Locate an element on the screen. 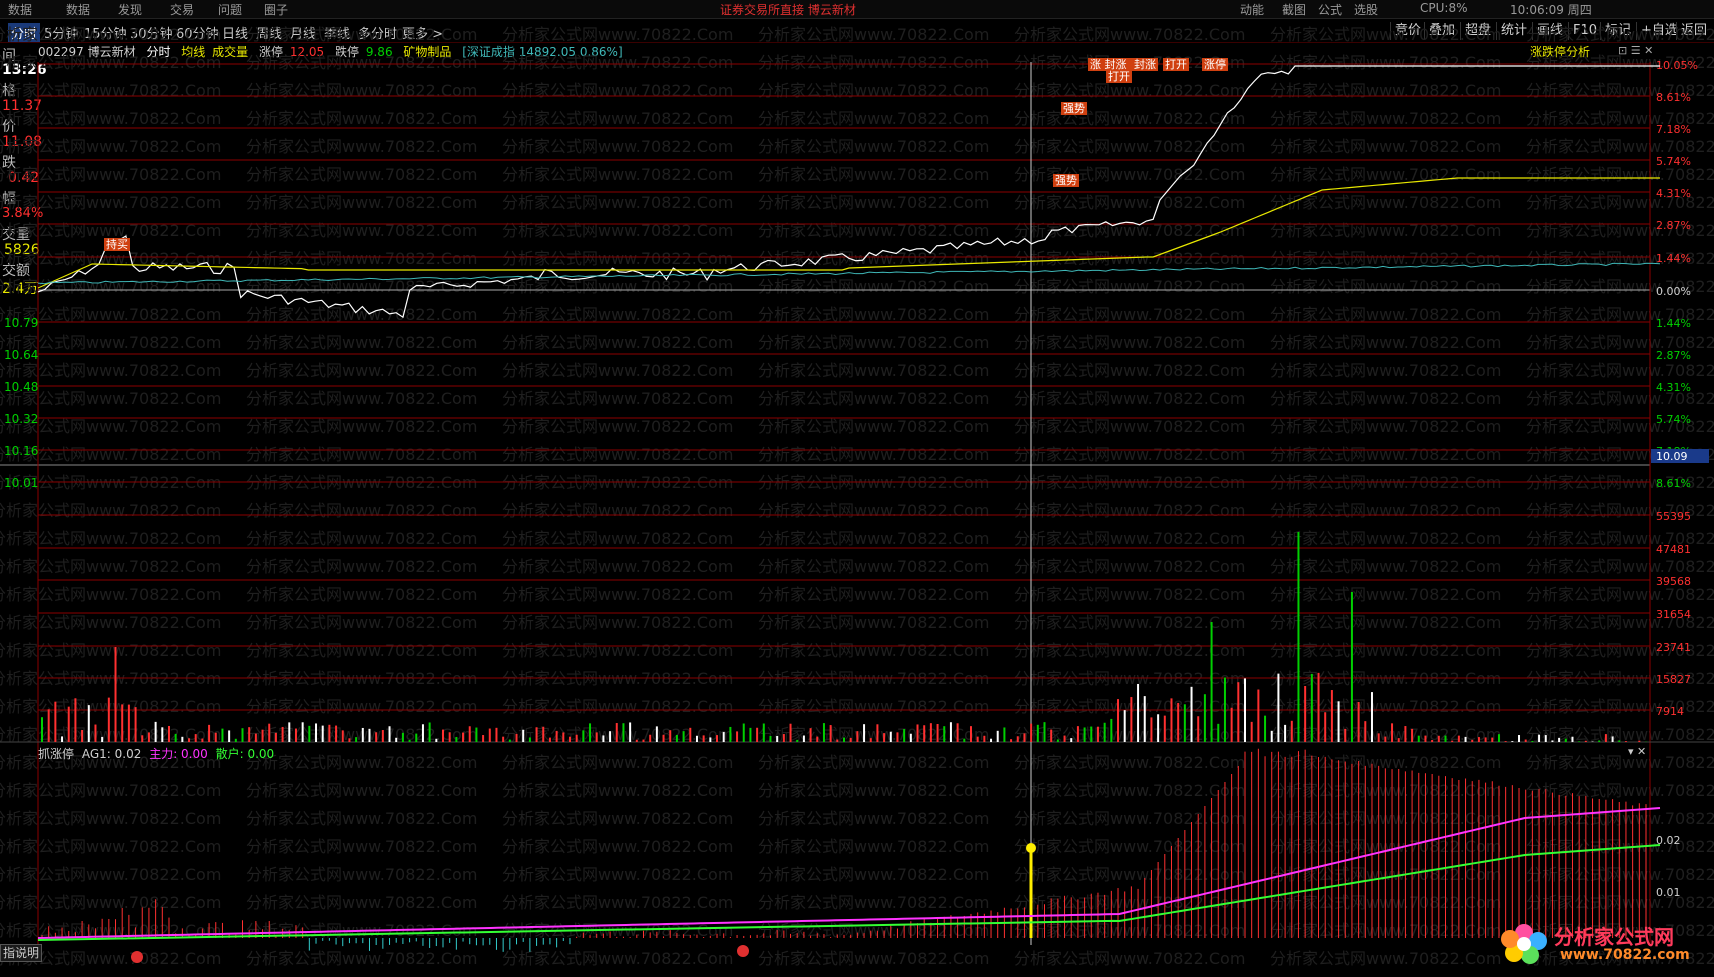 The image size is (1714, 977). indicator-legend: 抓涨停 AG1: 0.02 主力: 0.00 散户: 0.00 is located at coordinates (156, 753).